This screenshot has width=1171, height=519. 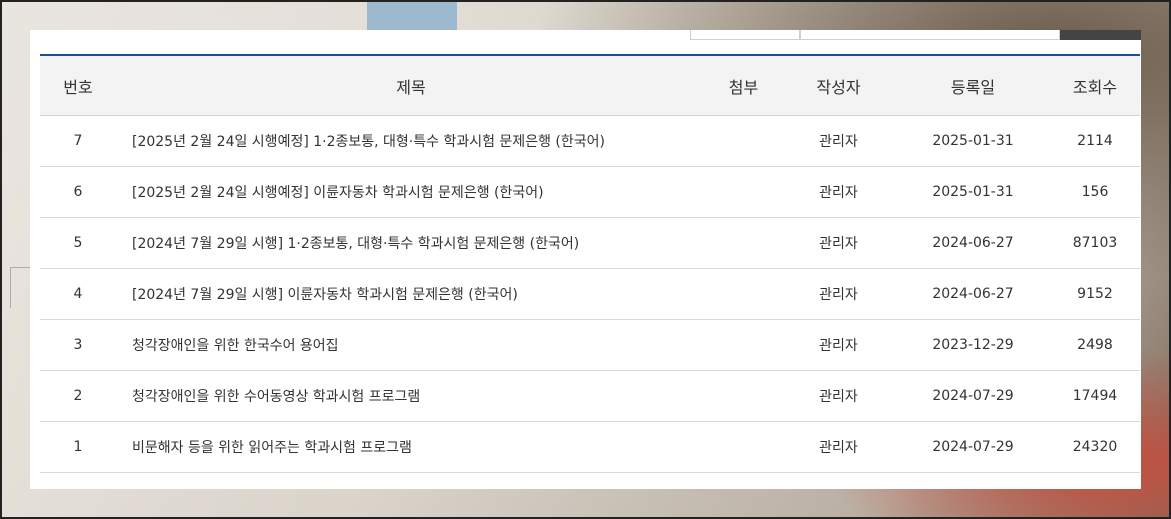 I want to click on row-num: 3, so click(x=78, y=345).